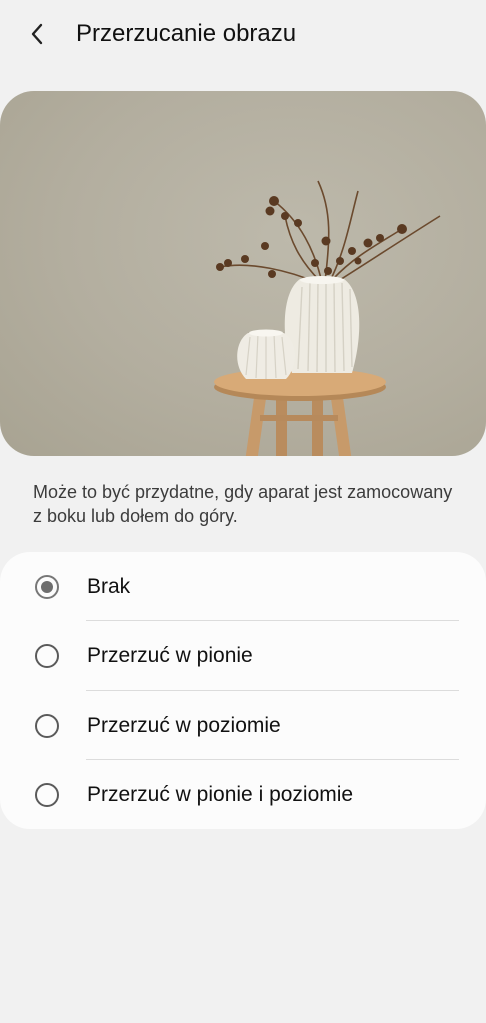  I want to click on option-label: Przerzuć w poziomie, so click(184, 725).